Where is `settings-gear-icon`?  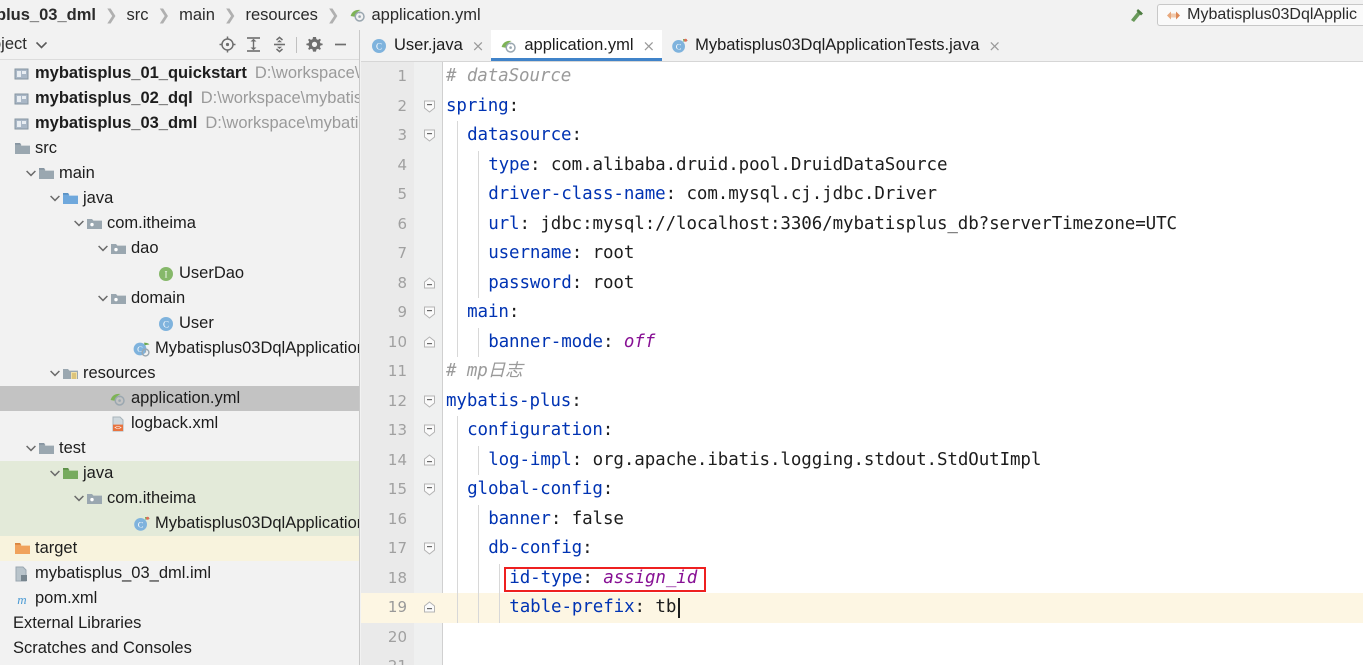
settings-gear-icon is located at coordinates (314, 45).